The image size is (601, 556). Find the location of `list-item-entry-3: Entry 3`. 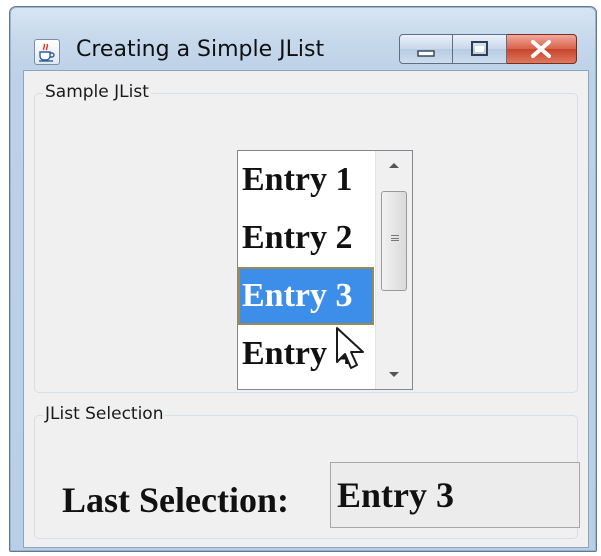

list-item-entry-3: Entry 3 is located at coordinates (306, 296).